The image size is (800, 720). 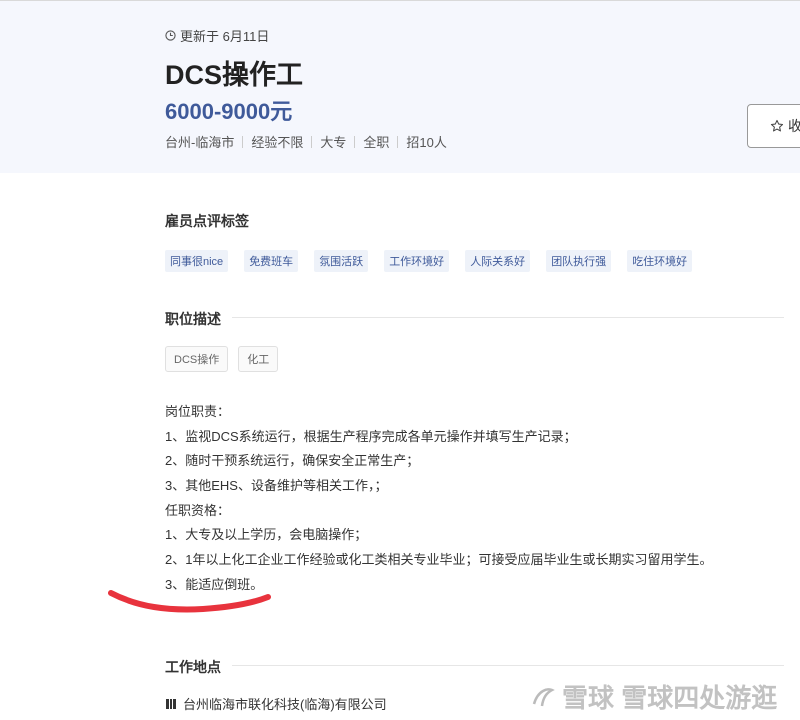 I want to click on work-location-title: 工作地点, so click(x=193, y=667).